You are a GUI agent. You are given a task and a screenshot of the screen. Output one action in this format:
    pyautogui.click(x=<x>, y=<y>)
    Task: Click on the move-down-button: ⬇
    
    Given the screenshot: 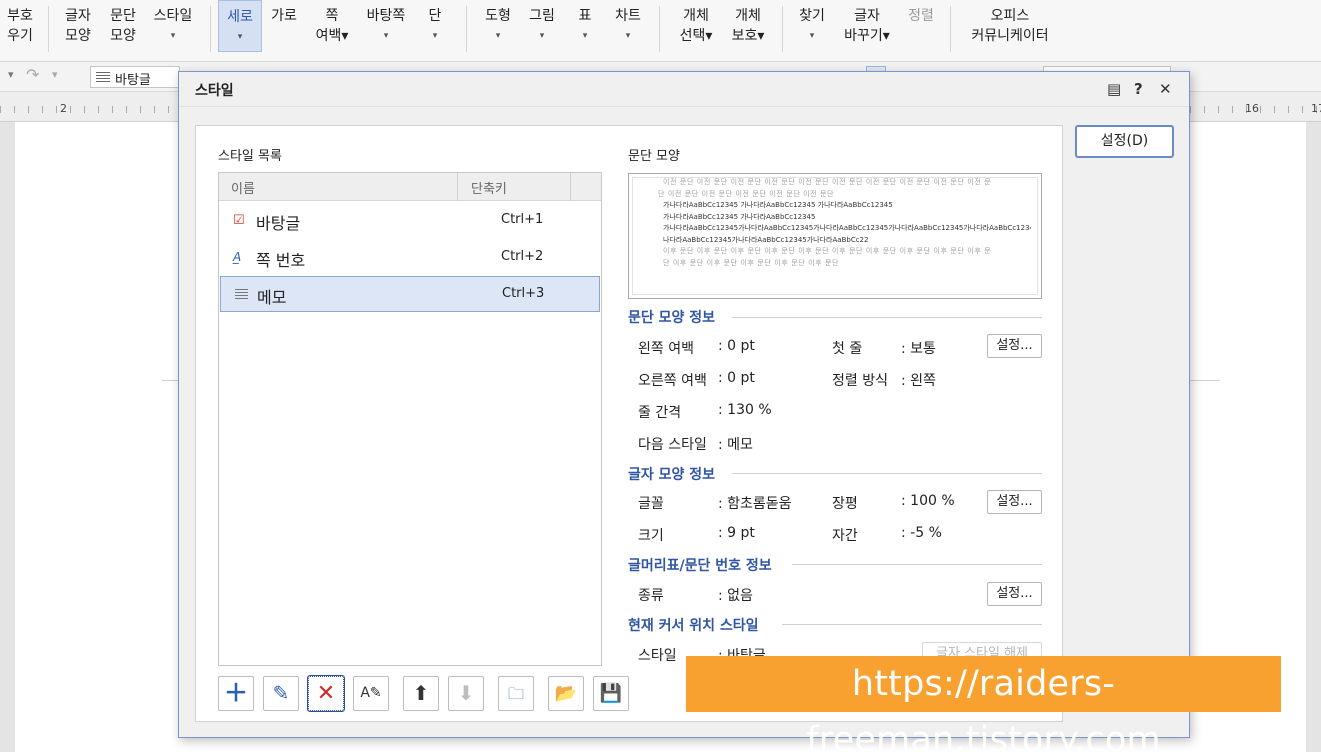 What is the action you would take?
    pyautogui.click(x=466, y=693)
    